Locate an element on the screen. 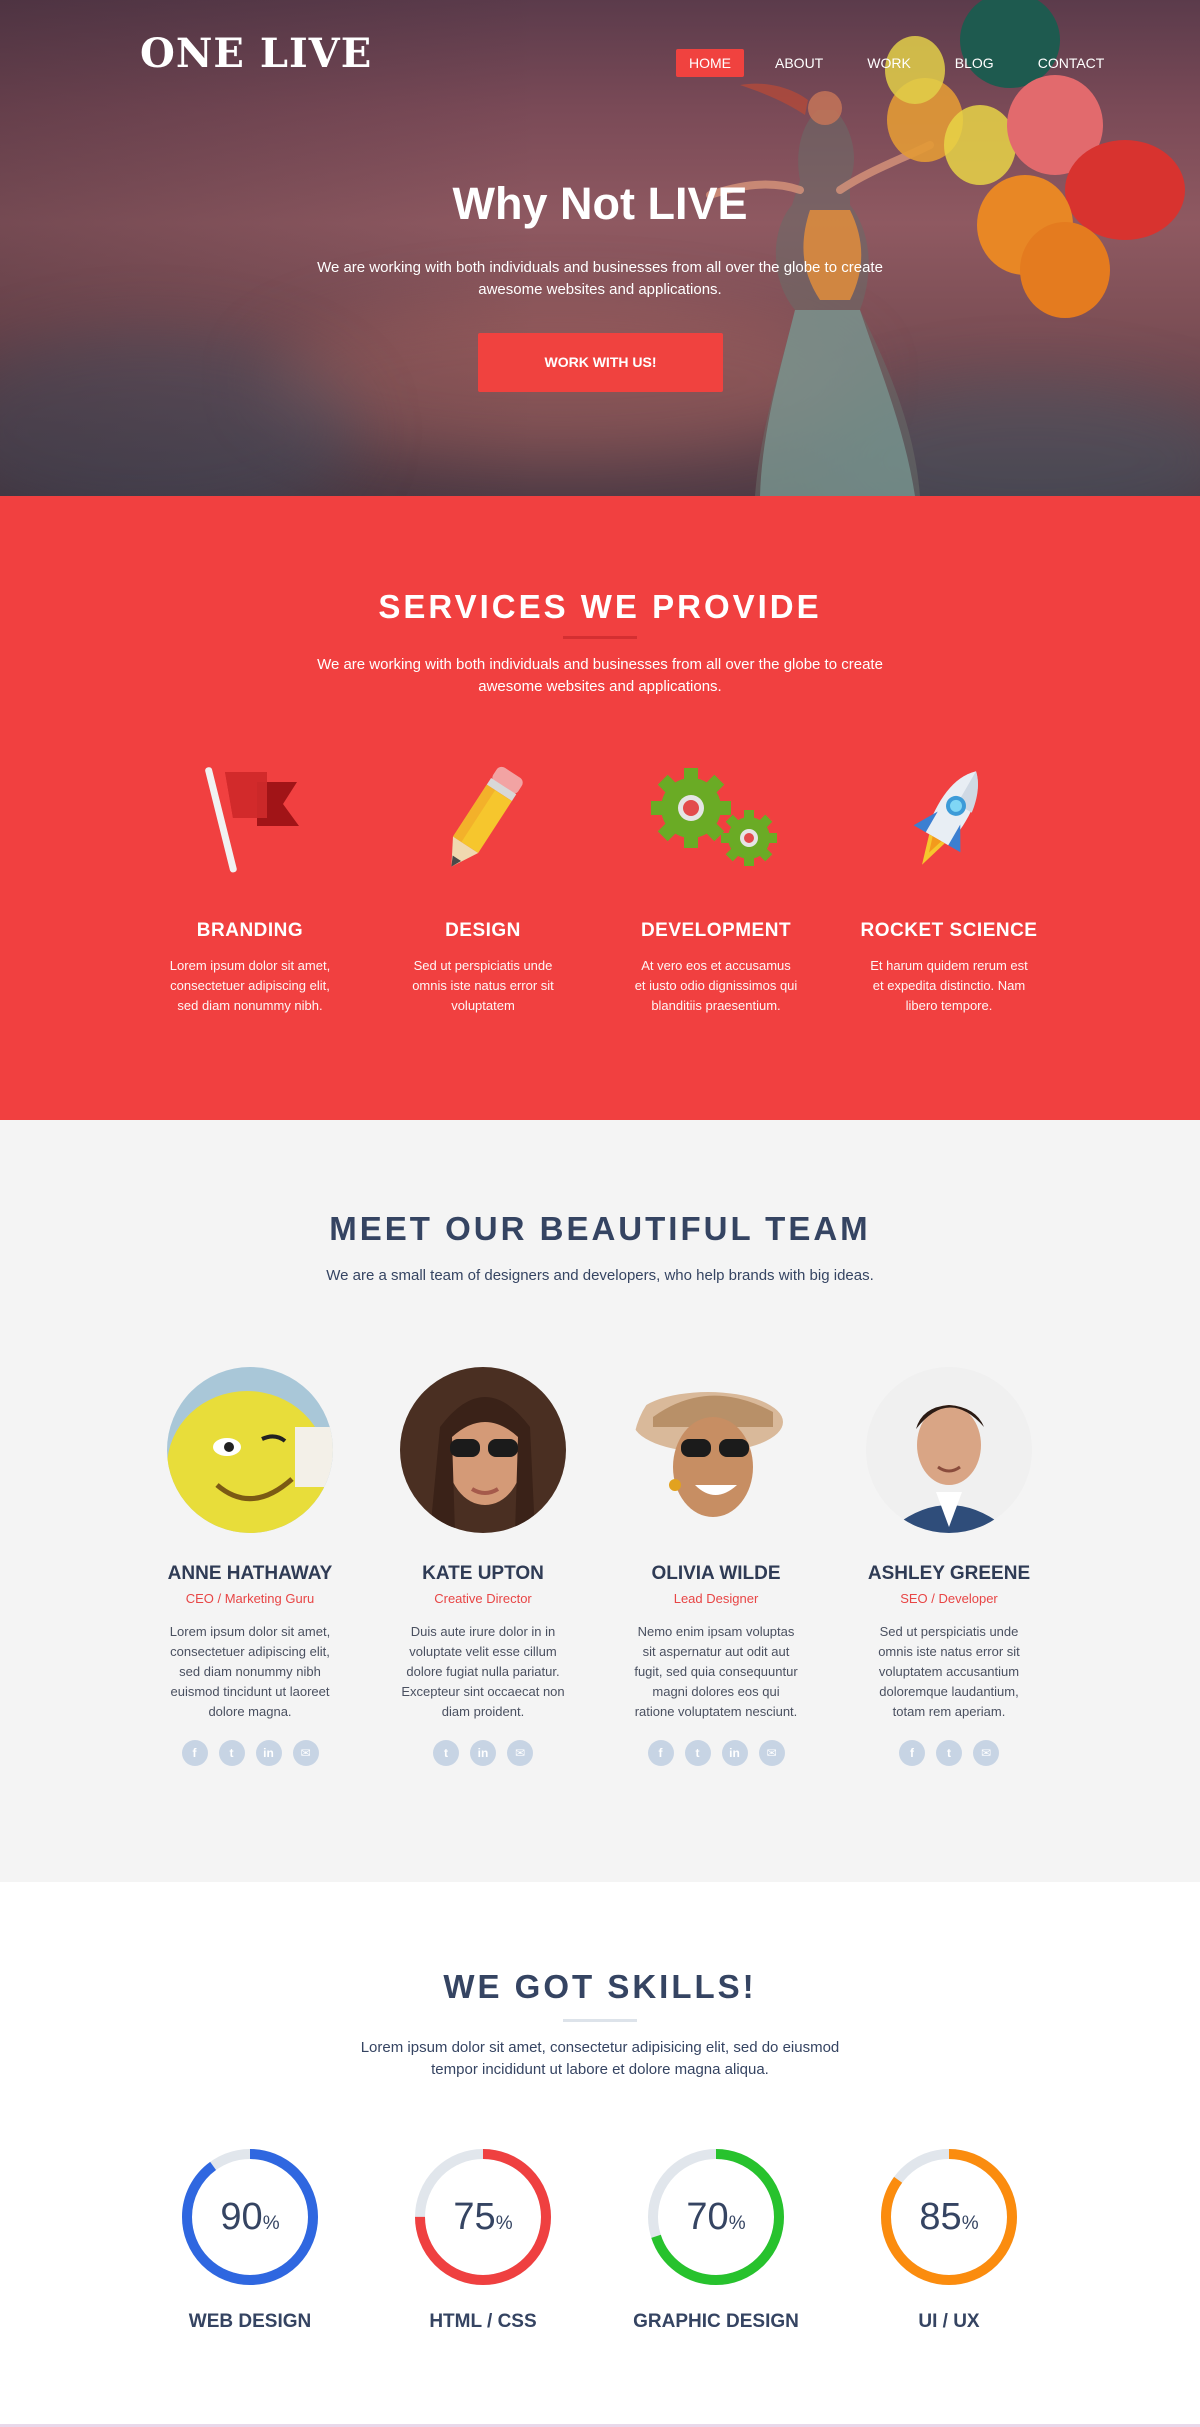 This screenshot has height=2427, width=1200. member-name: ASHLEY GREENE is located at coordinates (949, 1573).